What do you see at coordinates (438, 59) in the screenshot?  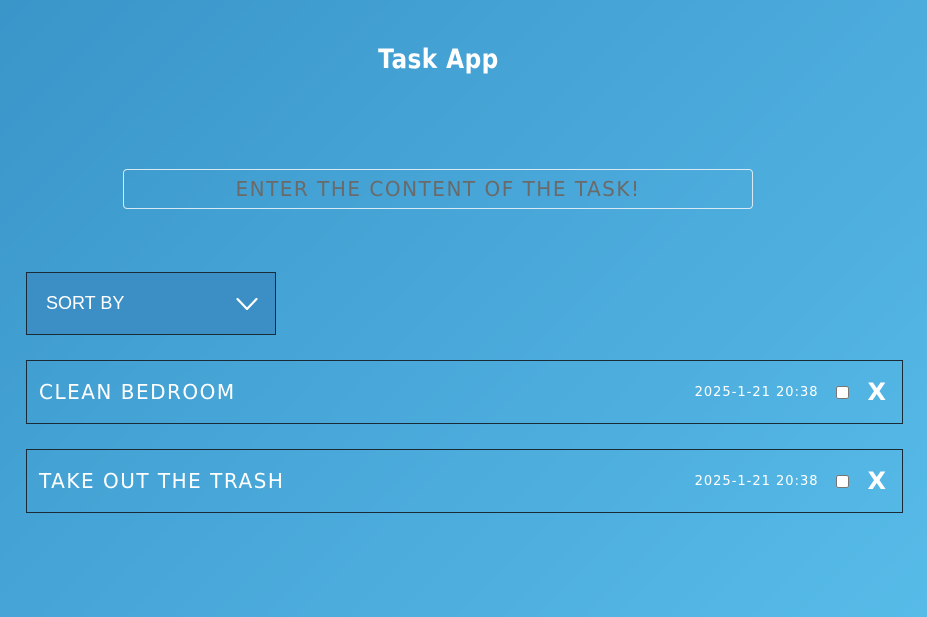 I see `app-title: Task App` at bounding box center [438, 59].